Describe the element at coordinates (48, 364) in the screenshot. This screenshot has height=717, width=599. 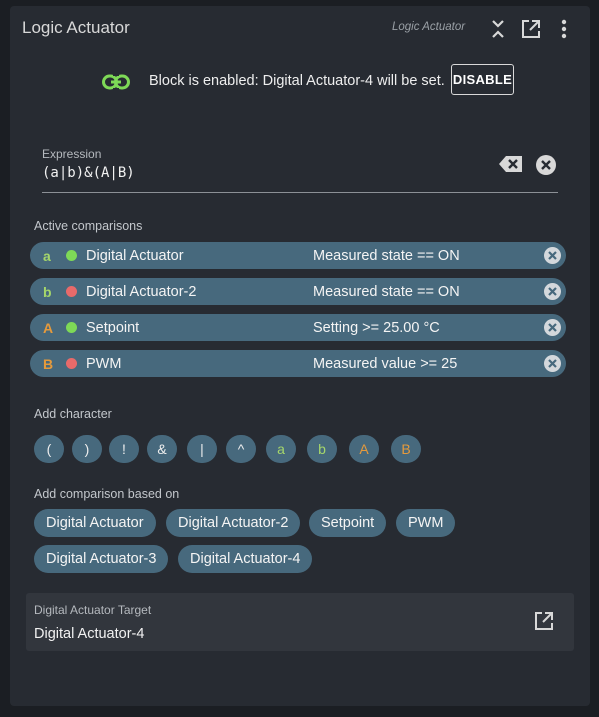
I see `comparison-letter: B` at that location.